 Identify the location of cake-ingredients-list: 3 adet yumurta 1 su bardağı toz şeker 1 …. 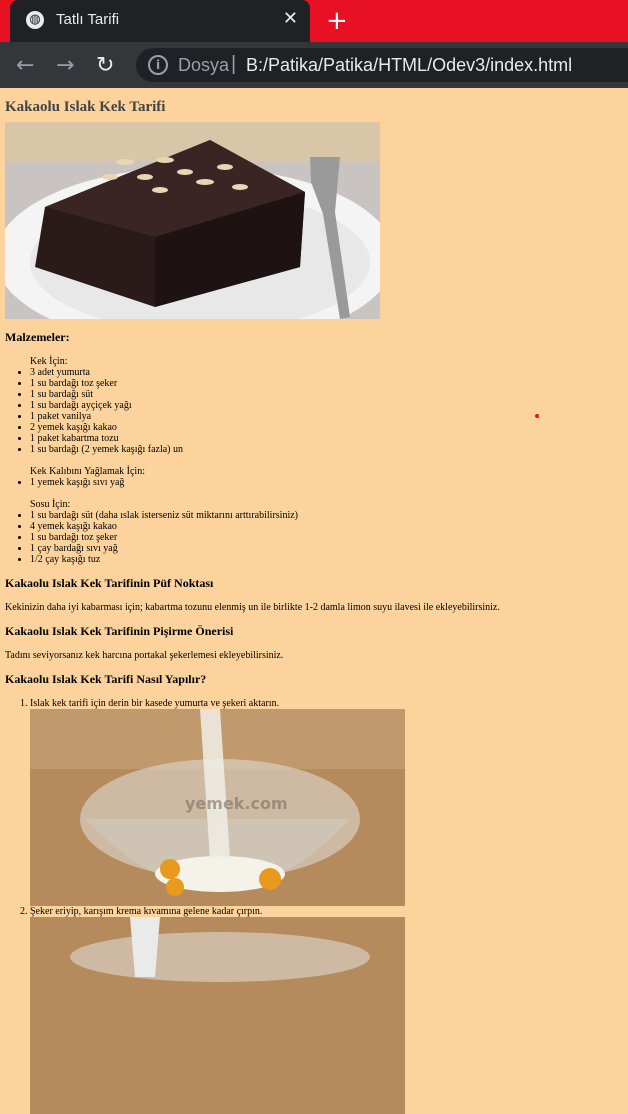
(314, 411).